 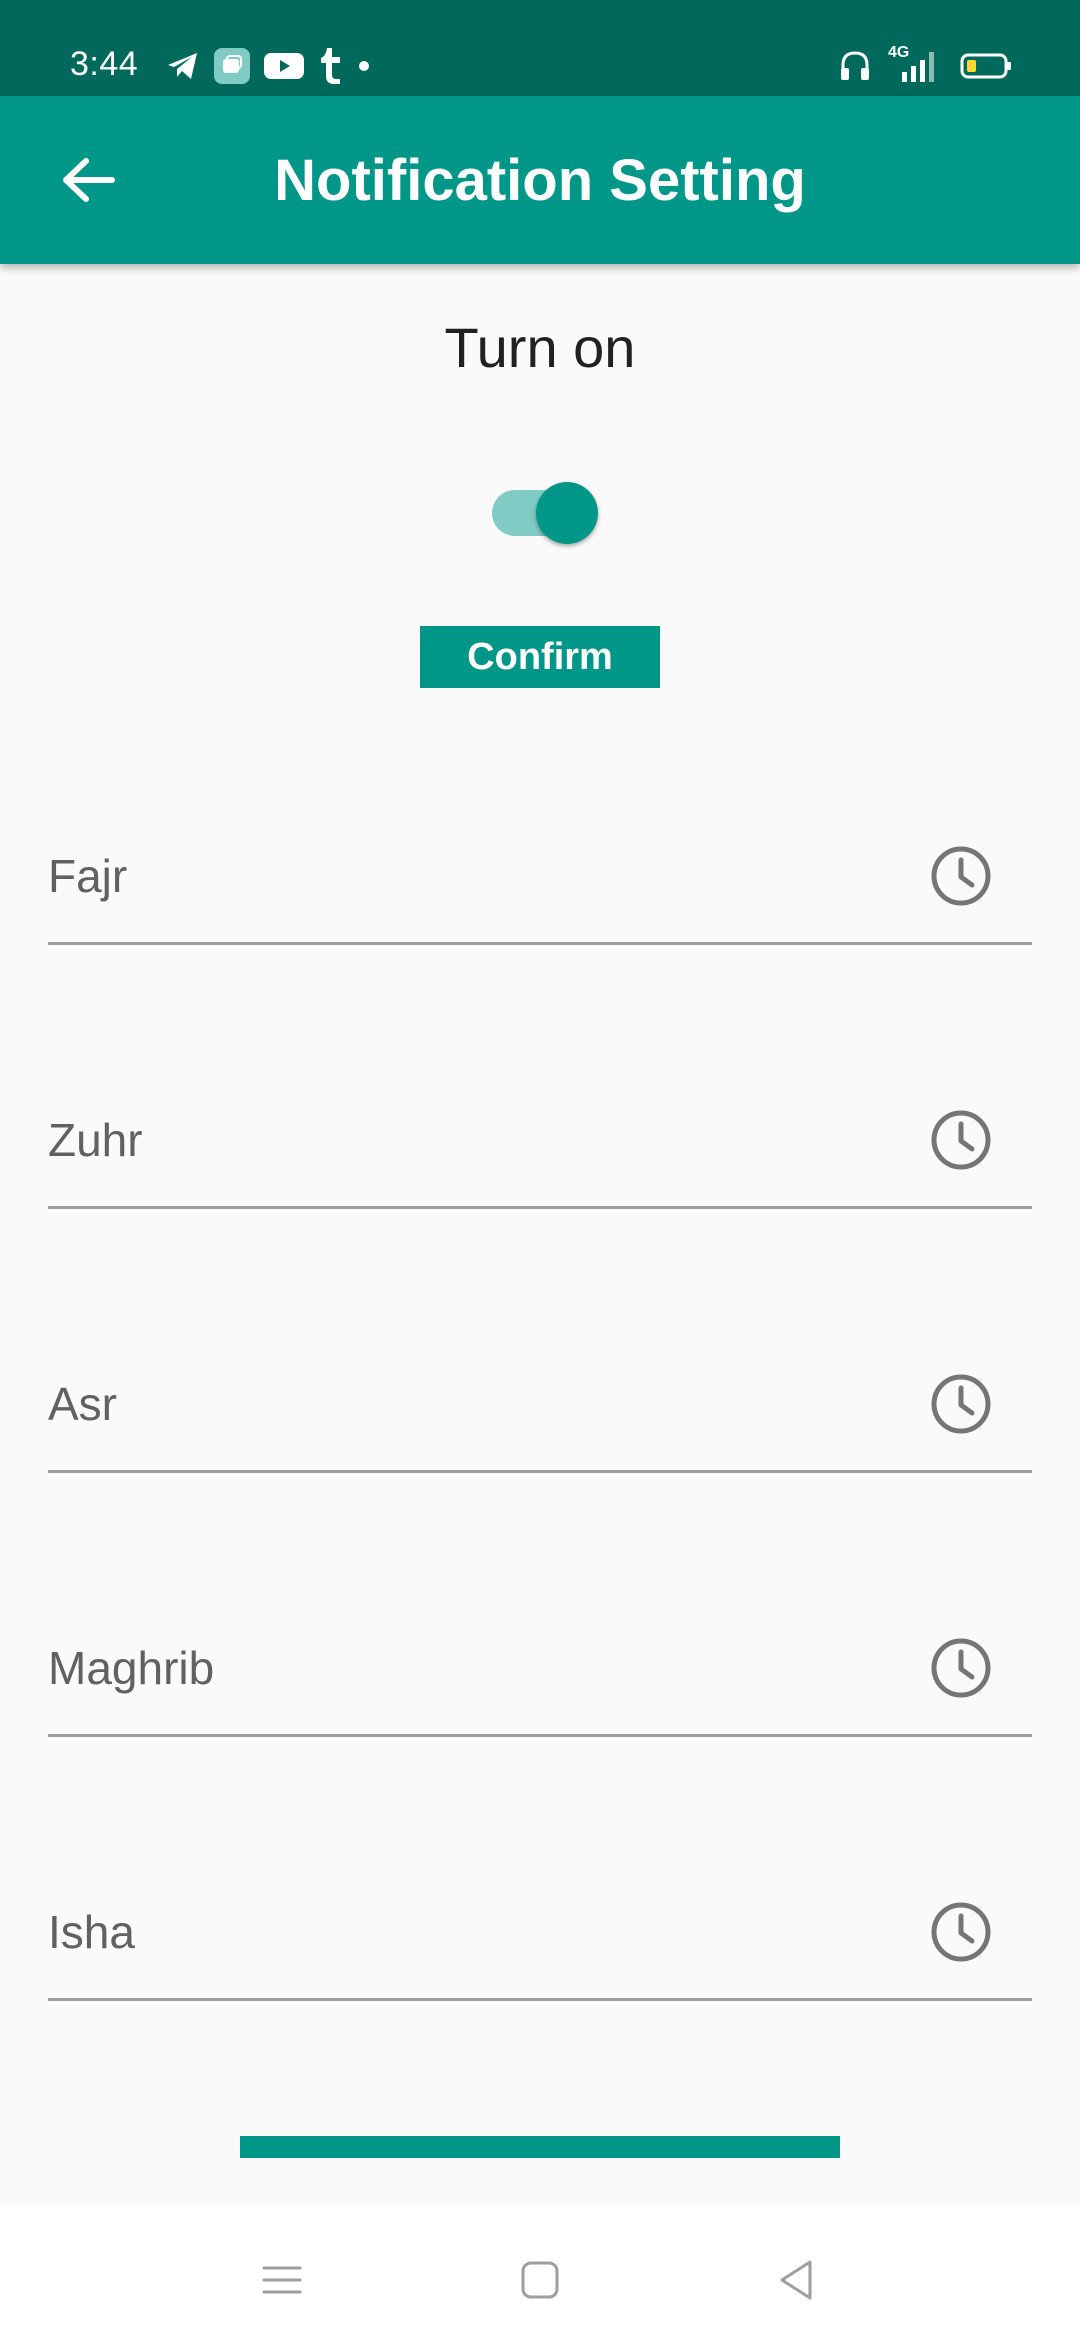 I want to click on recent-apps-button, so click(x=282, y=2280).